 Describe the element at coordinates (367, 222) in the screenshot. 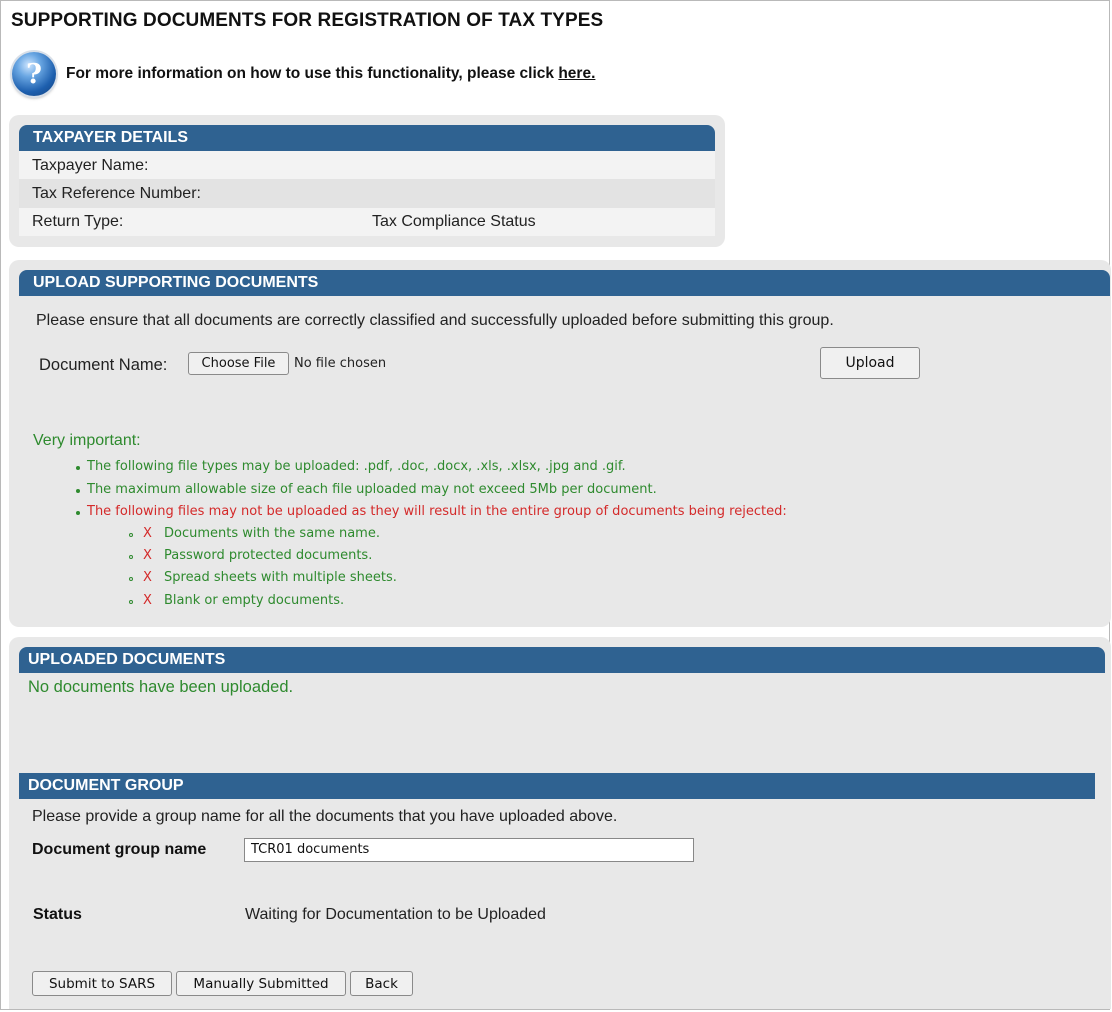

I see `taxpayer-row-return` at that location.